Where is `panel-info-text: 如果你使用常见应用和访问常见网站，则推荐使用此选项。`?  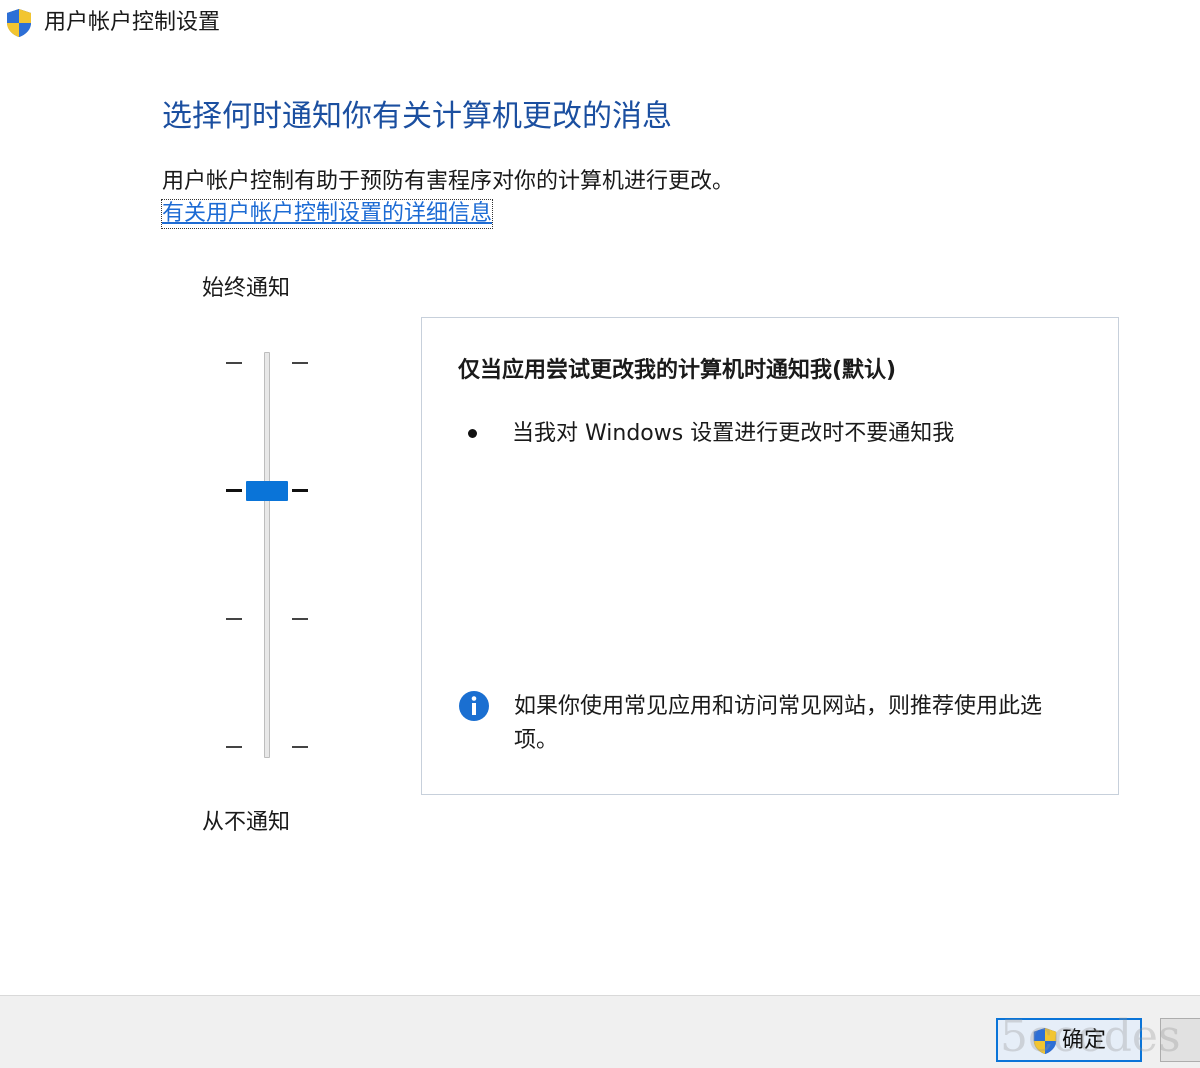 panel-info-text: 如果你使用常见应用和访问常见网站，则推荐使用此选项。 is located at coordinates (778, 723).